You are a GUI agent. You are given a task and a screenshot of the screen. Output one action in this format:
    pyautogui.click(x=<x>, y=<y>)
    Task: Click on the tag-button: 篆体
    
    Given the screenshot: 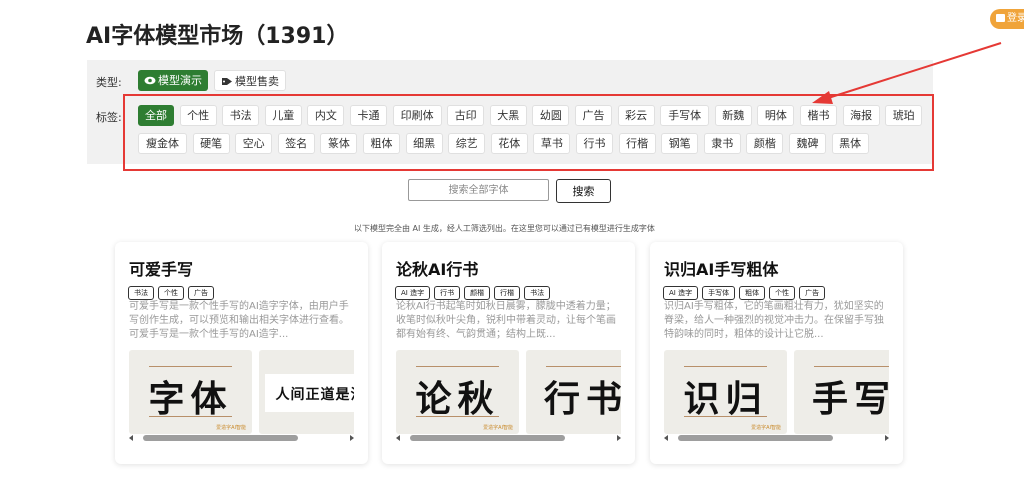 What is the action you would take?
    pyautogui.click(x=339, y=143)
    